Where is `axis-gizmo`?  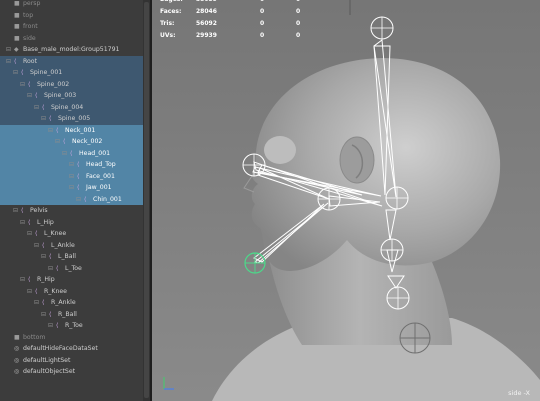 axis-gizmo is located at coordinates (168, 383).